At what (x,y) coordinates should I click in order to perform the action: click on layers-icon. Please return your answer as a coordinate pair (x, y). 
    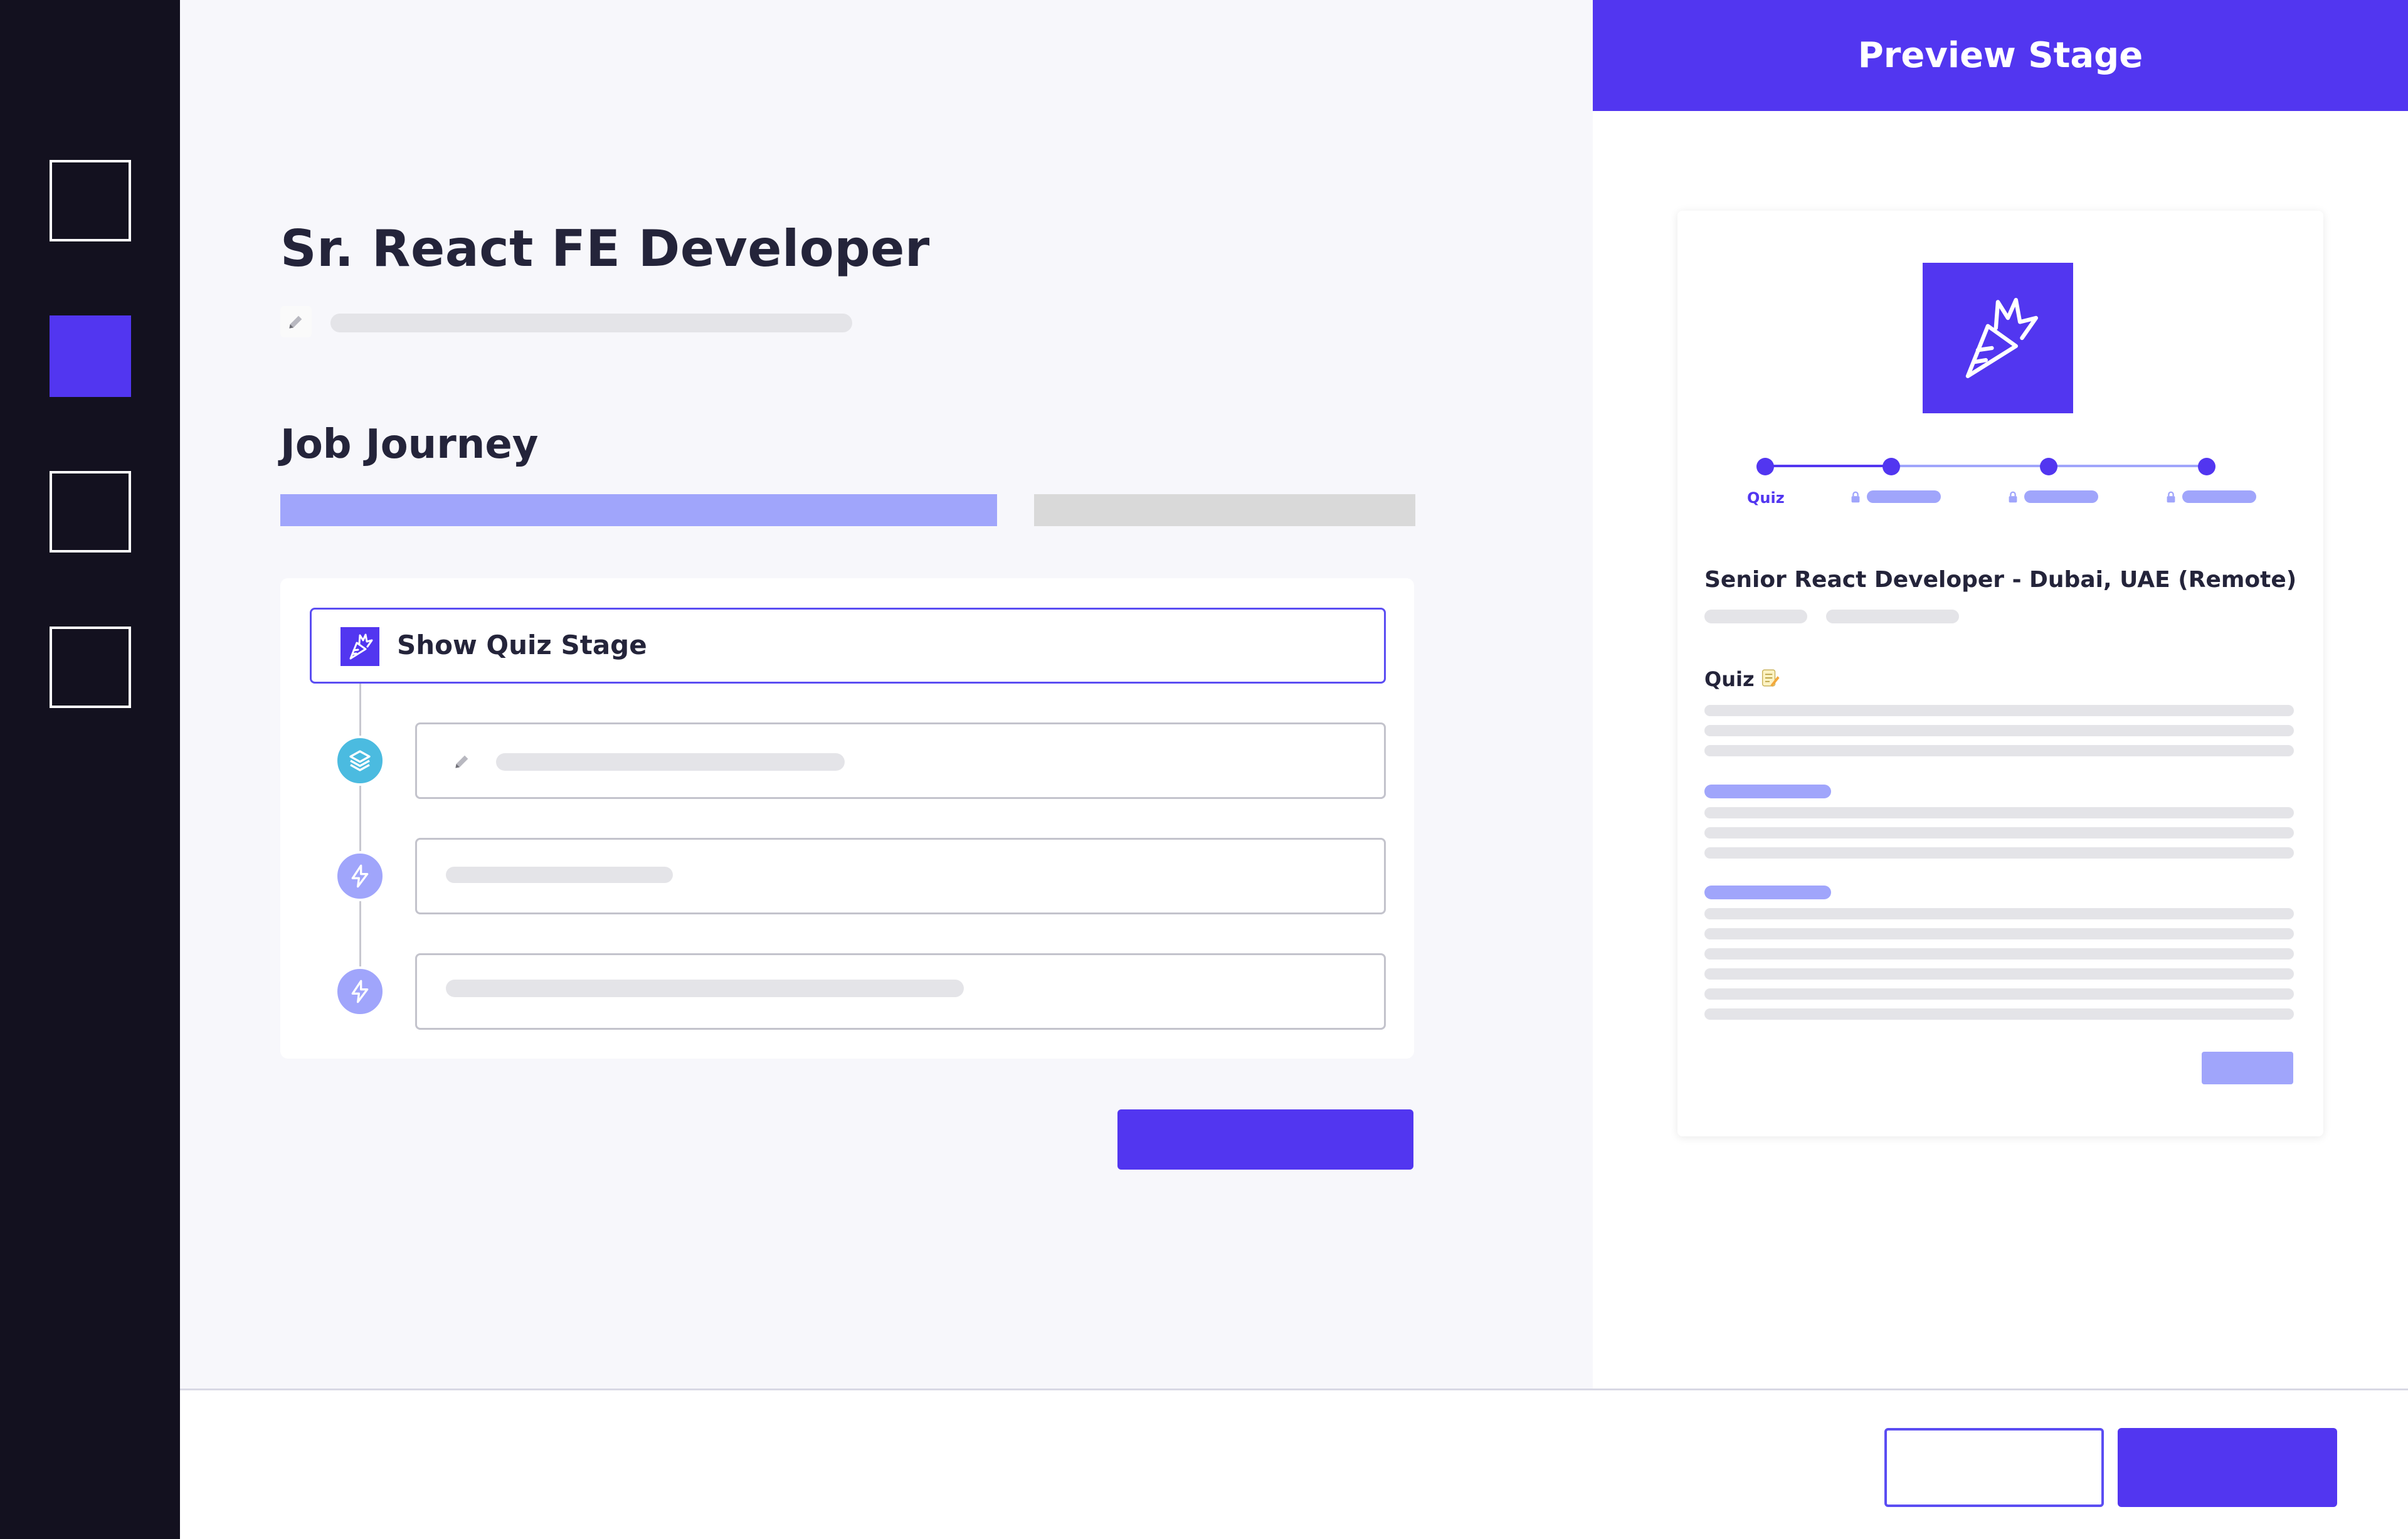
    Looking at the image, I should click on (360, 761).